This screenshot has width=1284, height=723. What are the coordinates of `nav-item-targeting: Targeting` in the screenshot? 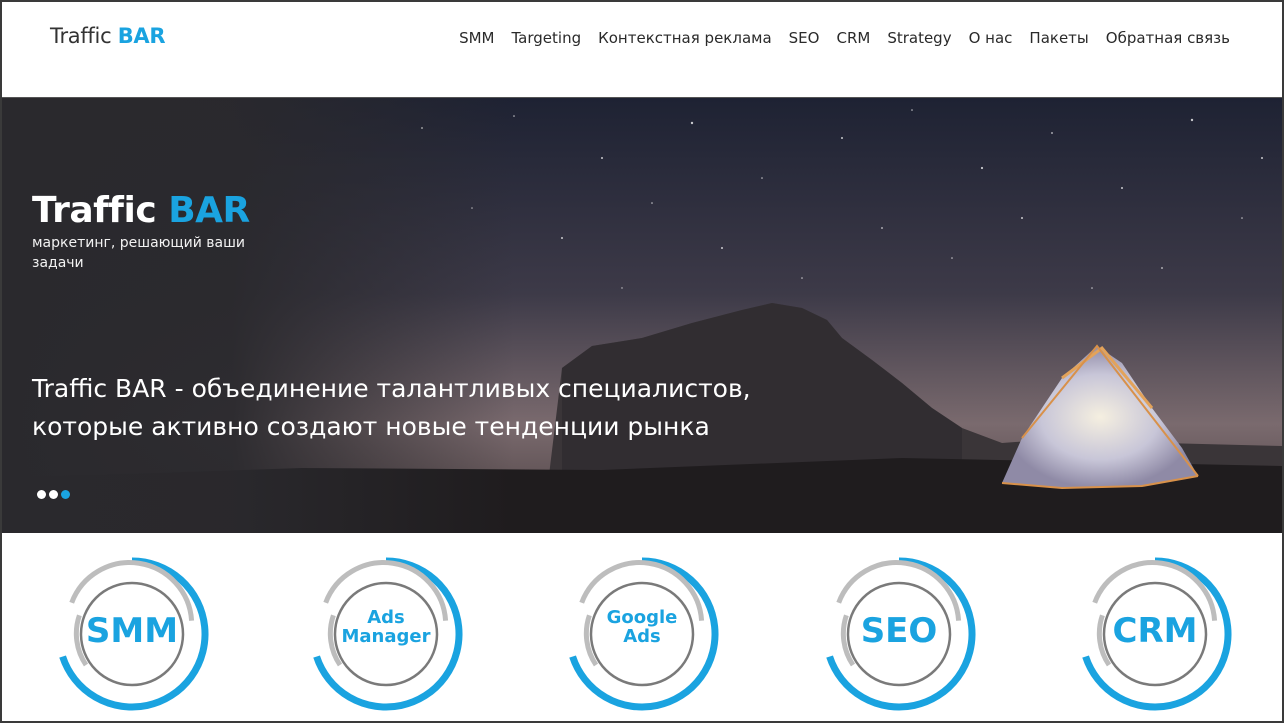 It's located at (547, 38).